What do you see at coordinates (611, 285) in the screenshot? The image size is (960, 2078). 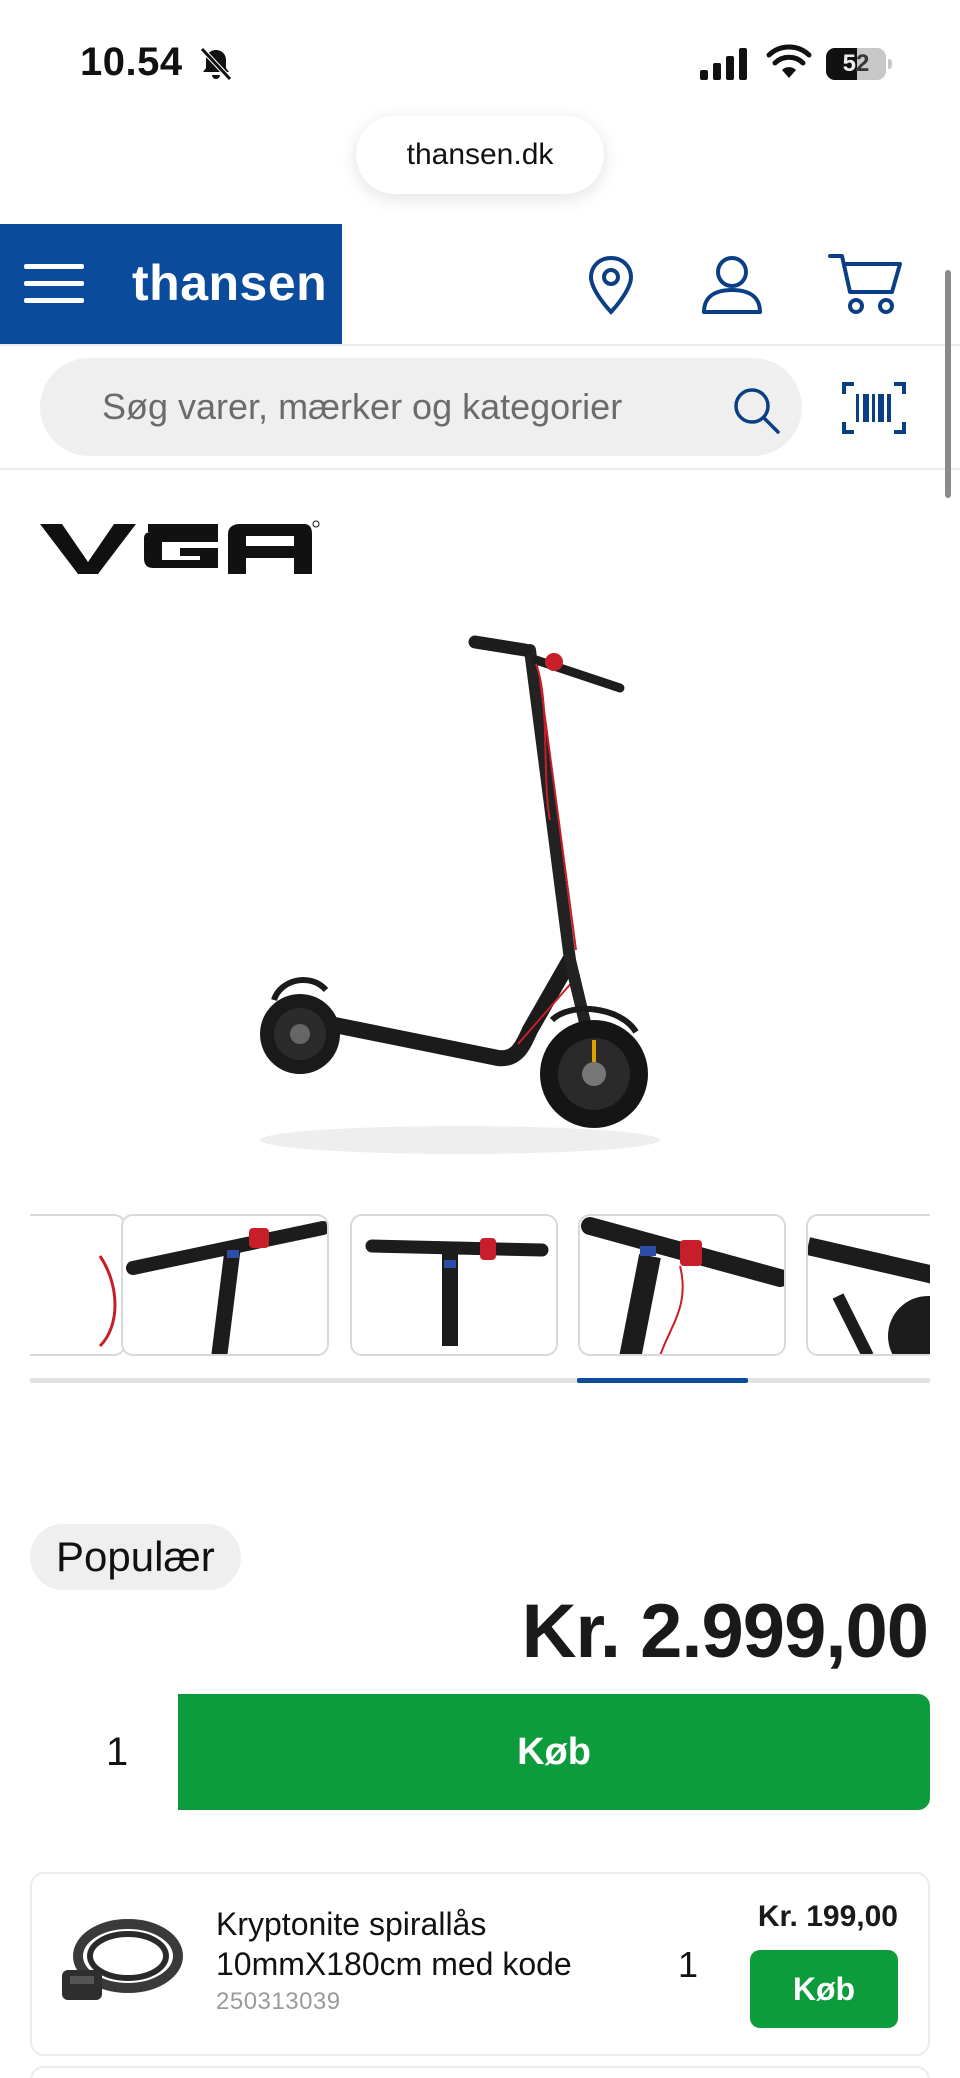 I see `location-icon` at bounding box center [611, 285].